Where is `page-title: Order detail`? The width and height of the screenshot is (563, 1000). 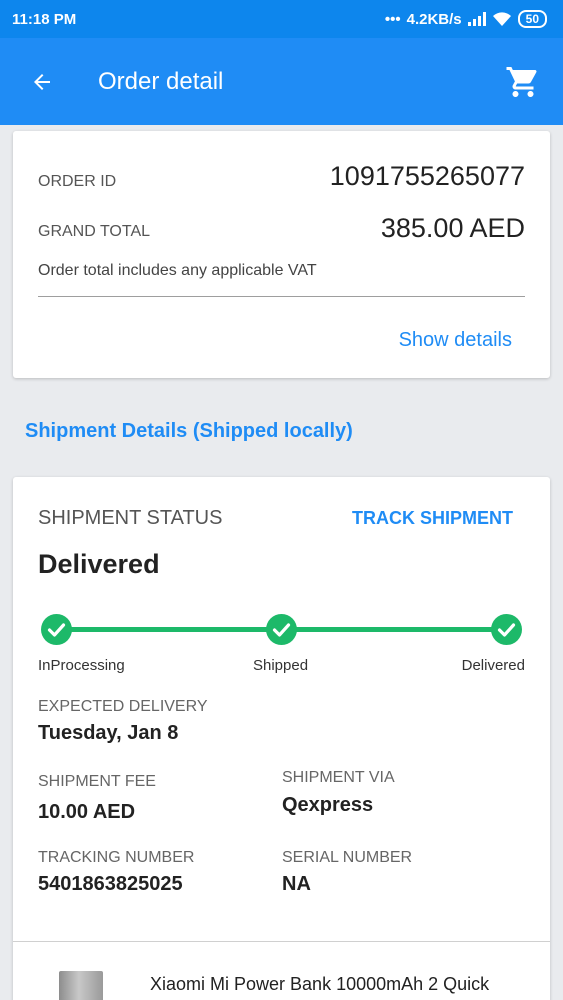
page-title: Order detail is located at coordinates (161, 81).